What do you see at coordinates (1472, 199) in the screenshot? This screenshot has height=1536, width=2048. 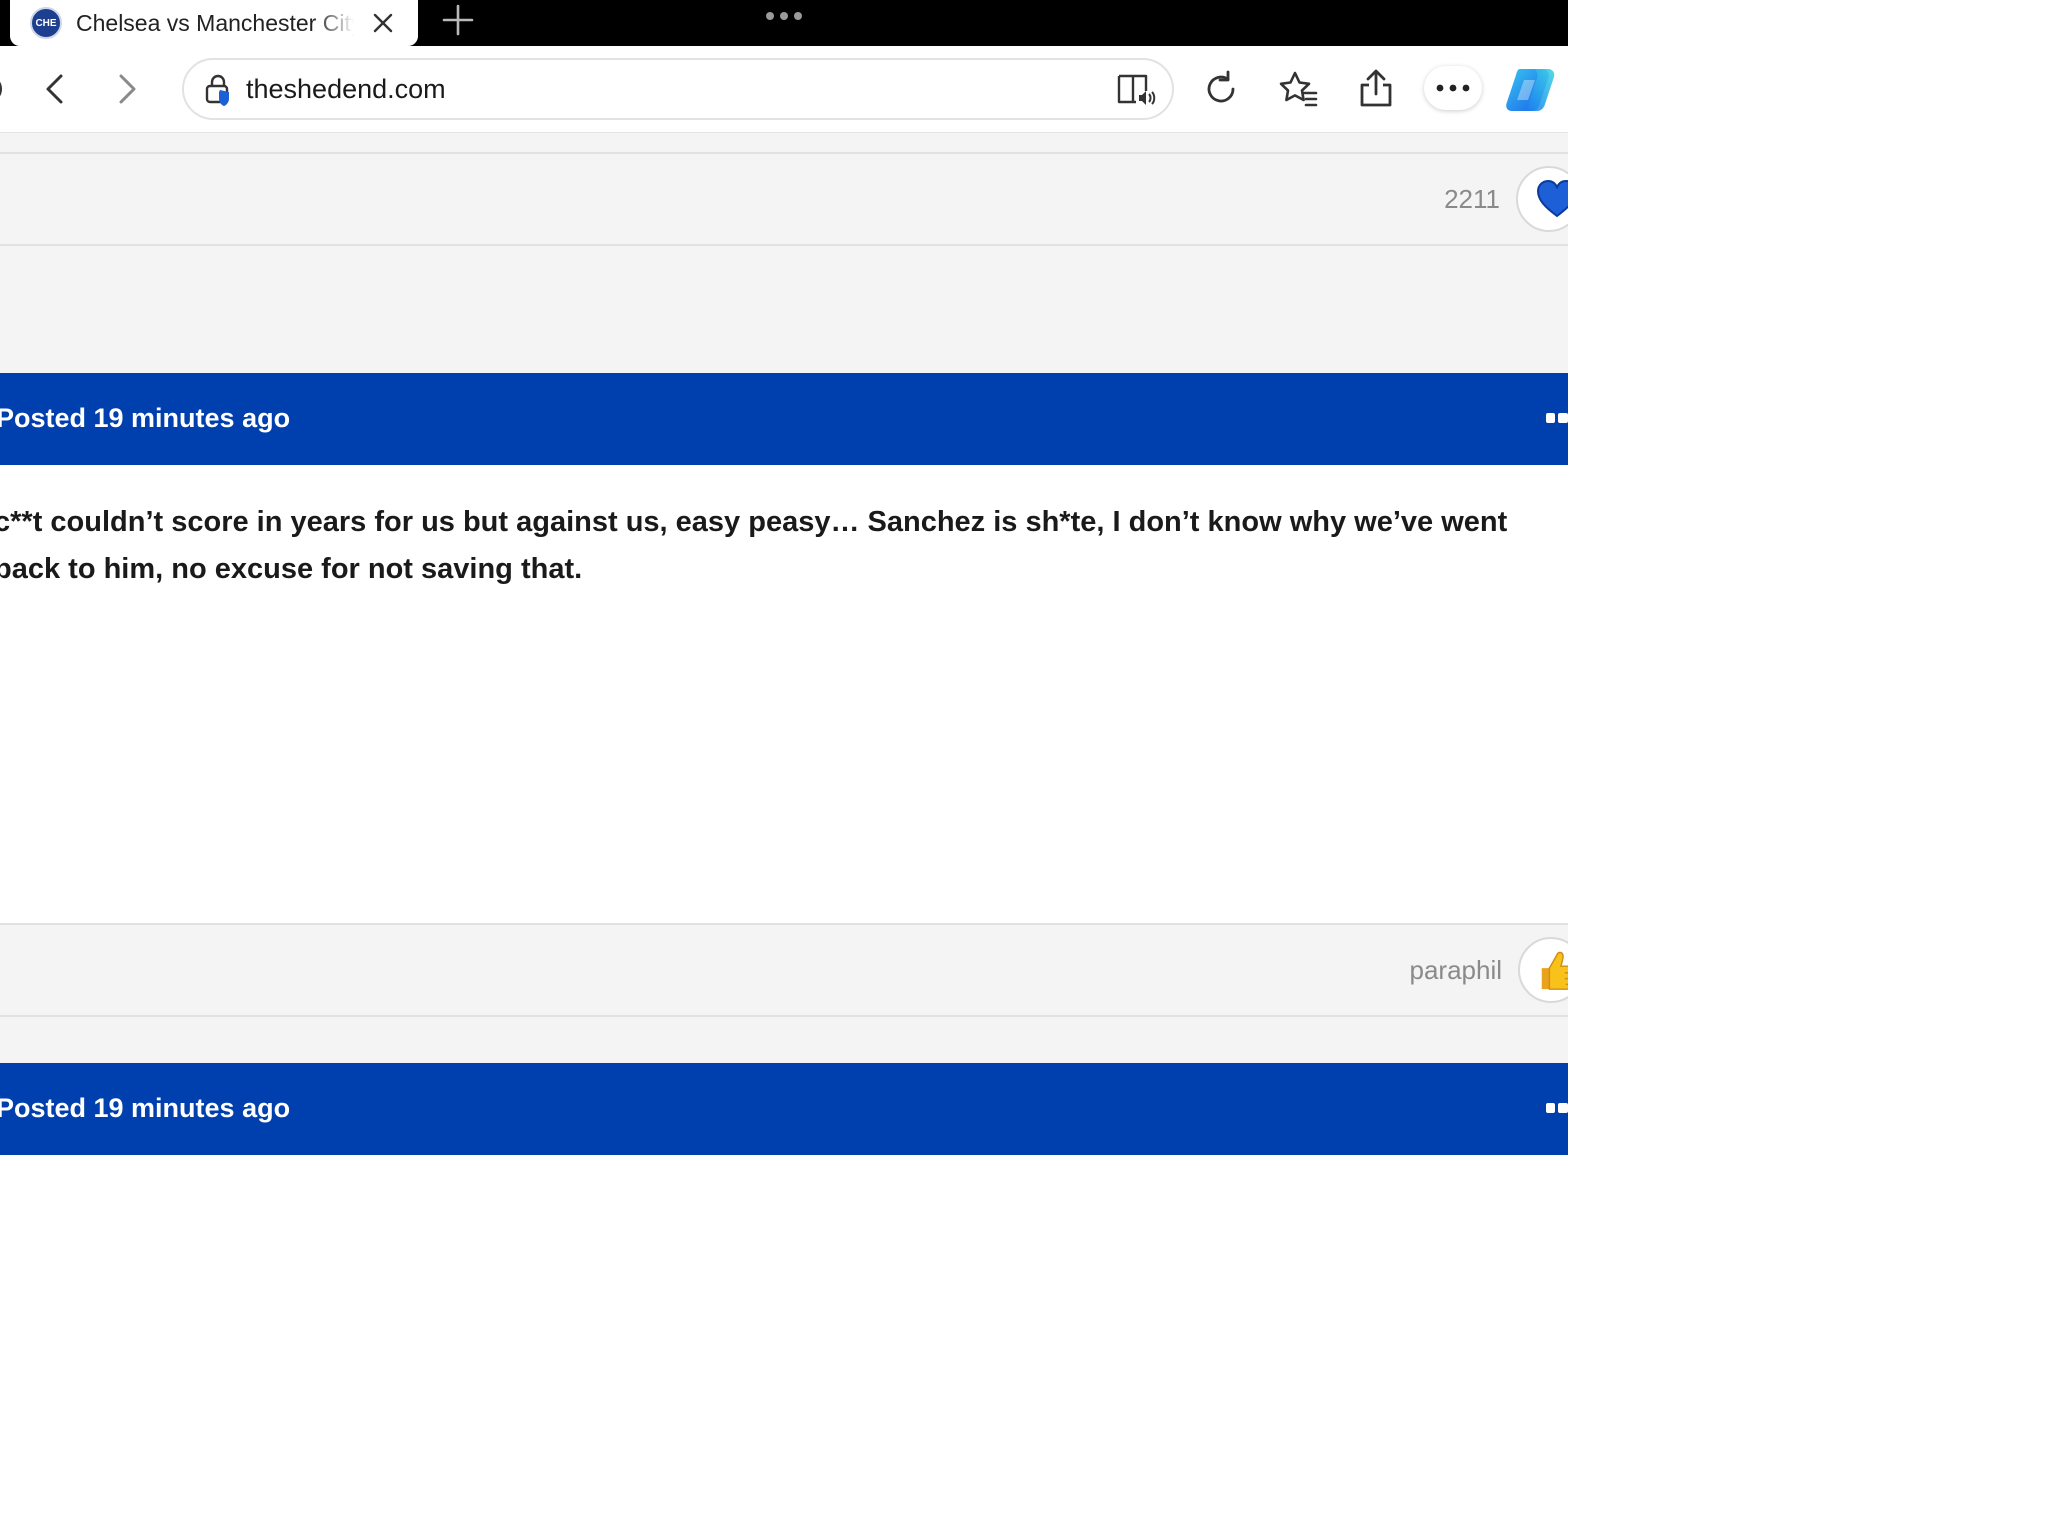 I see `reaction-count: 2211` at bounding box center [1472, 199].